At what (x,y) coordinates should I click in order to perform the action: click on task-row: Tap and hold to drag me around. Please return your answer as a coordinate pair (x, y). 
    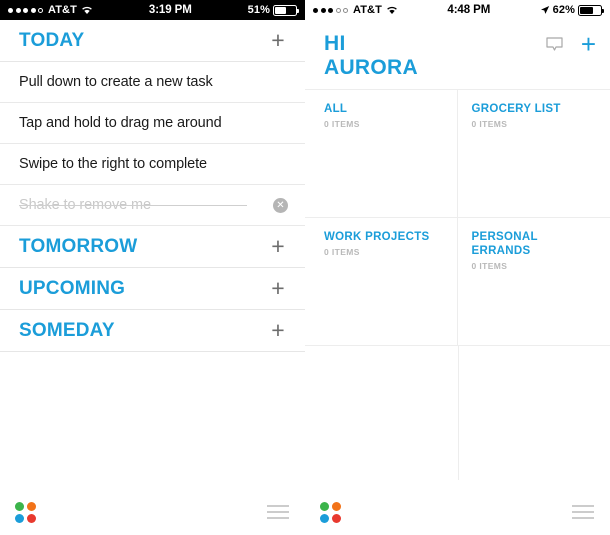
    Looking at the image, I should click on (152, 123).